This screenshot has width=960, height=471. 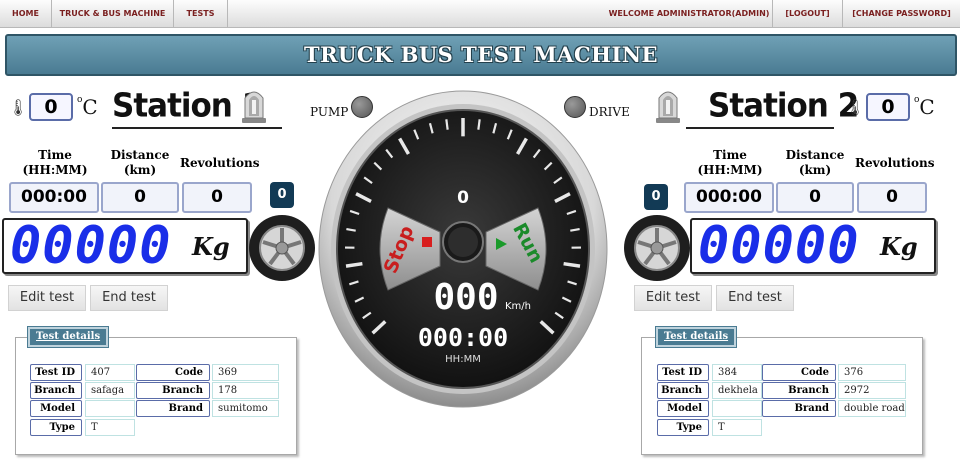 I want to click on station2-label-brand: Brand, so click(x=799, y=408).